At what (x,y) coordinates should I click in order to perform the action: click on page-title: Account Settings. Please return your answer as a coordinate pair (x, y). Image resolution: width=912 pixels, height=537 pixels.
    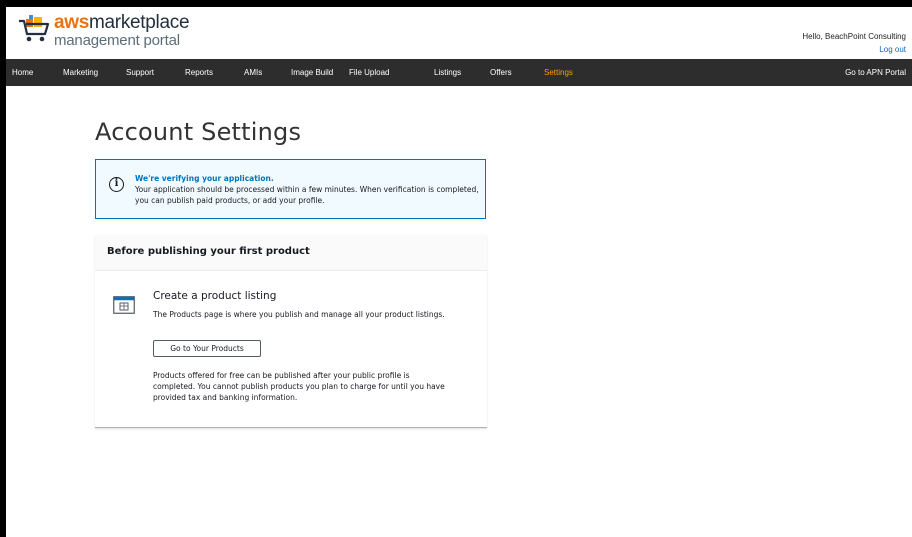
    Looking at the image, I should click on (198, 132).